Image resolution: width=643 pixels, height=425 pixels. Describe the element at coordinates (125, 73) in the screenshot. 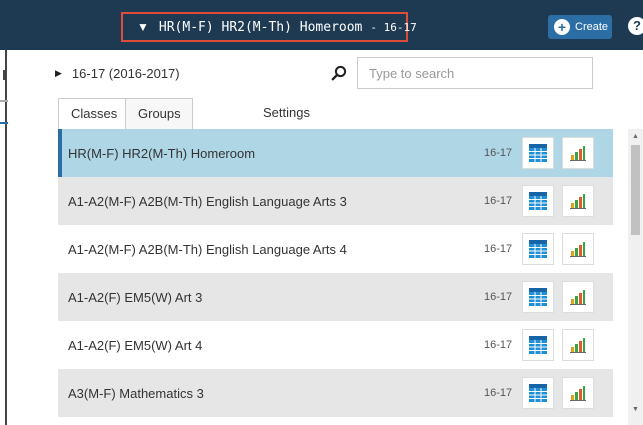

I see `school-year-label: 16-17 (2016-2017)` at that location.